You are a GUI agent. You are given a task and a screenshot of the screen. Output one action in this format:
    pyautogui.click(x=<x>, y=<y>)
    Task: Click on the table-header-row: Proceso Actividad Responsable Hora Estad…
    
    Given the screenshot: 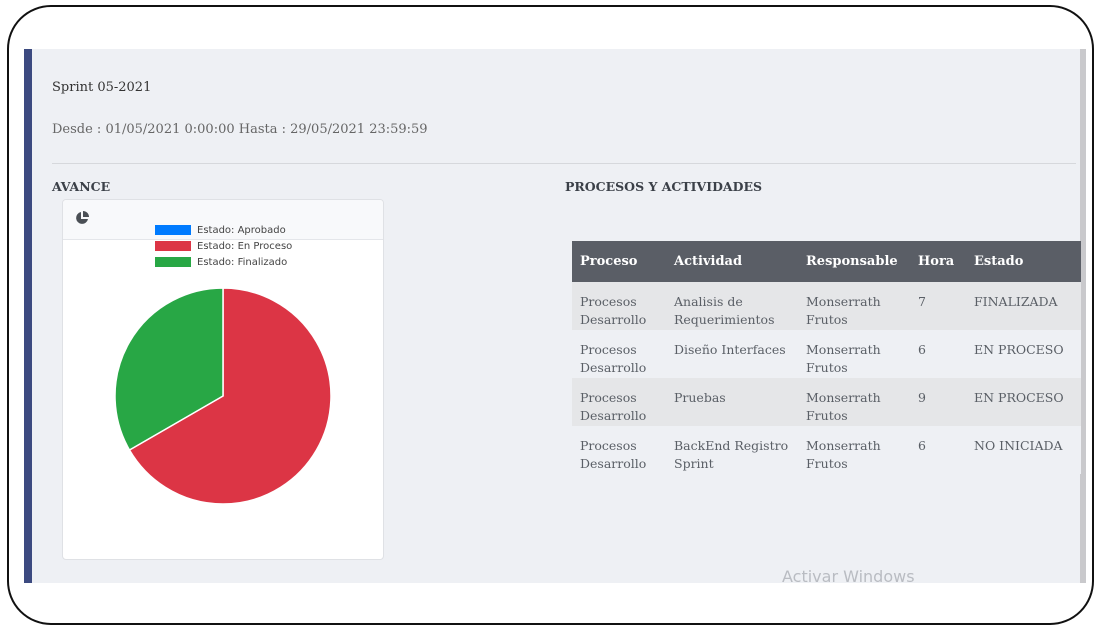 What is the action you would take?
    pyautogui.click(x=826, y=261)
    